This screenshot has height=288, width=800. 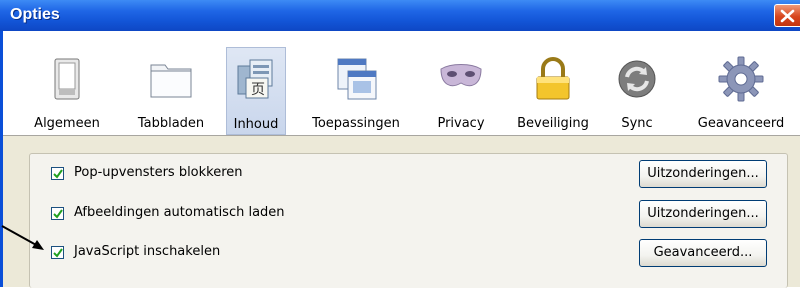 What do you see at coordinates (171, 123) in the screenshot?
I see `tab-label: Tabbladen` at bounding box center [171, 123].